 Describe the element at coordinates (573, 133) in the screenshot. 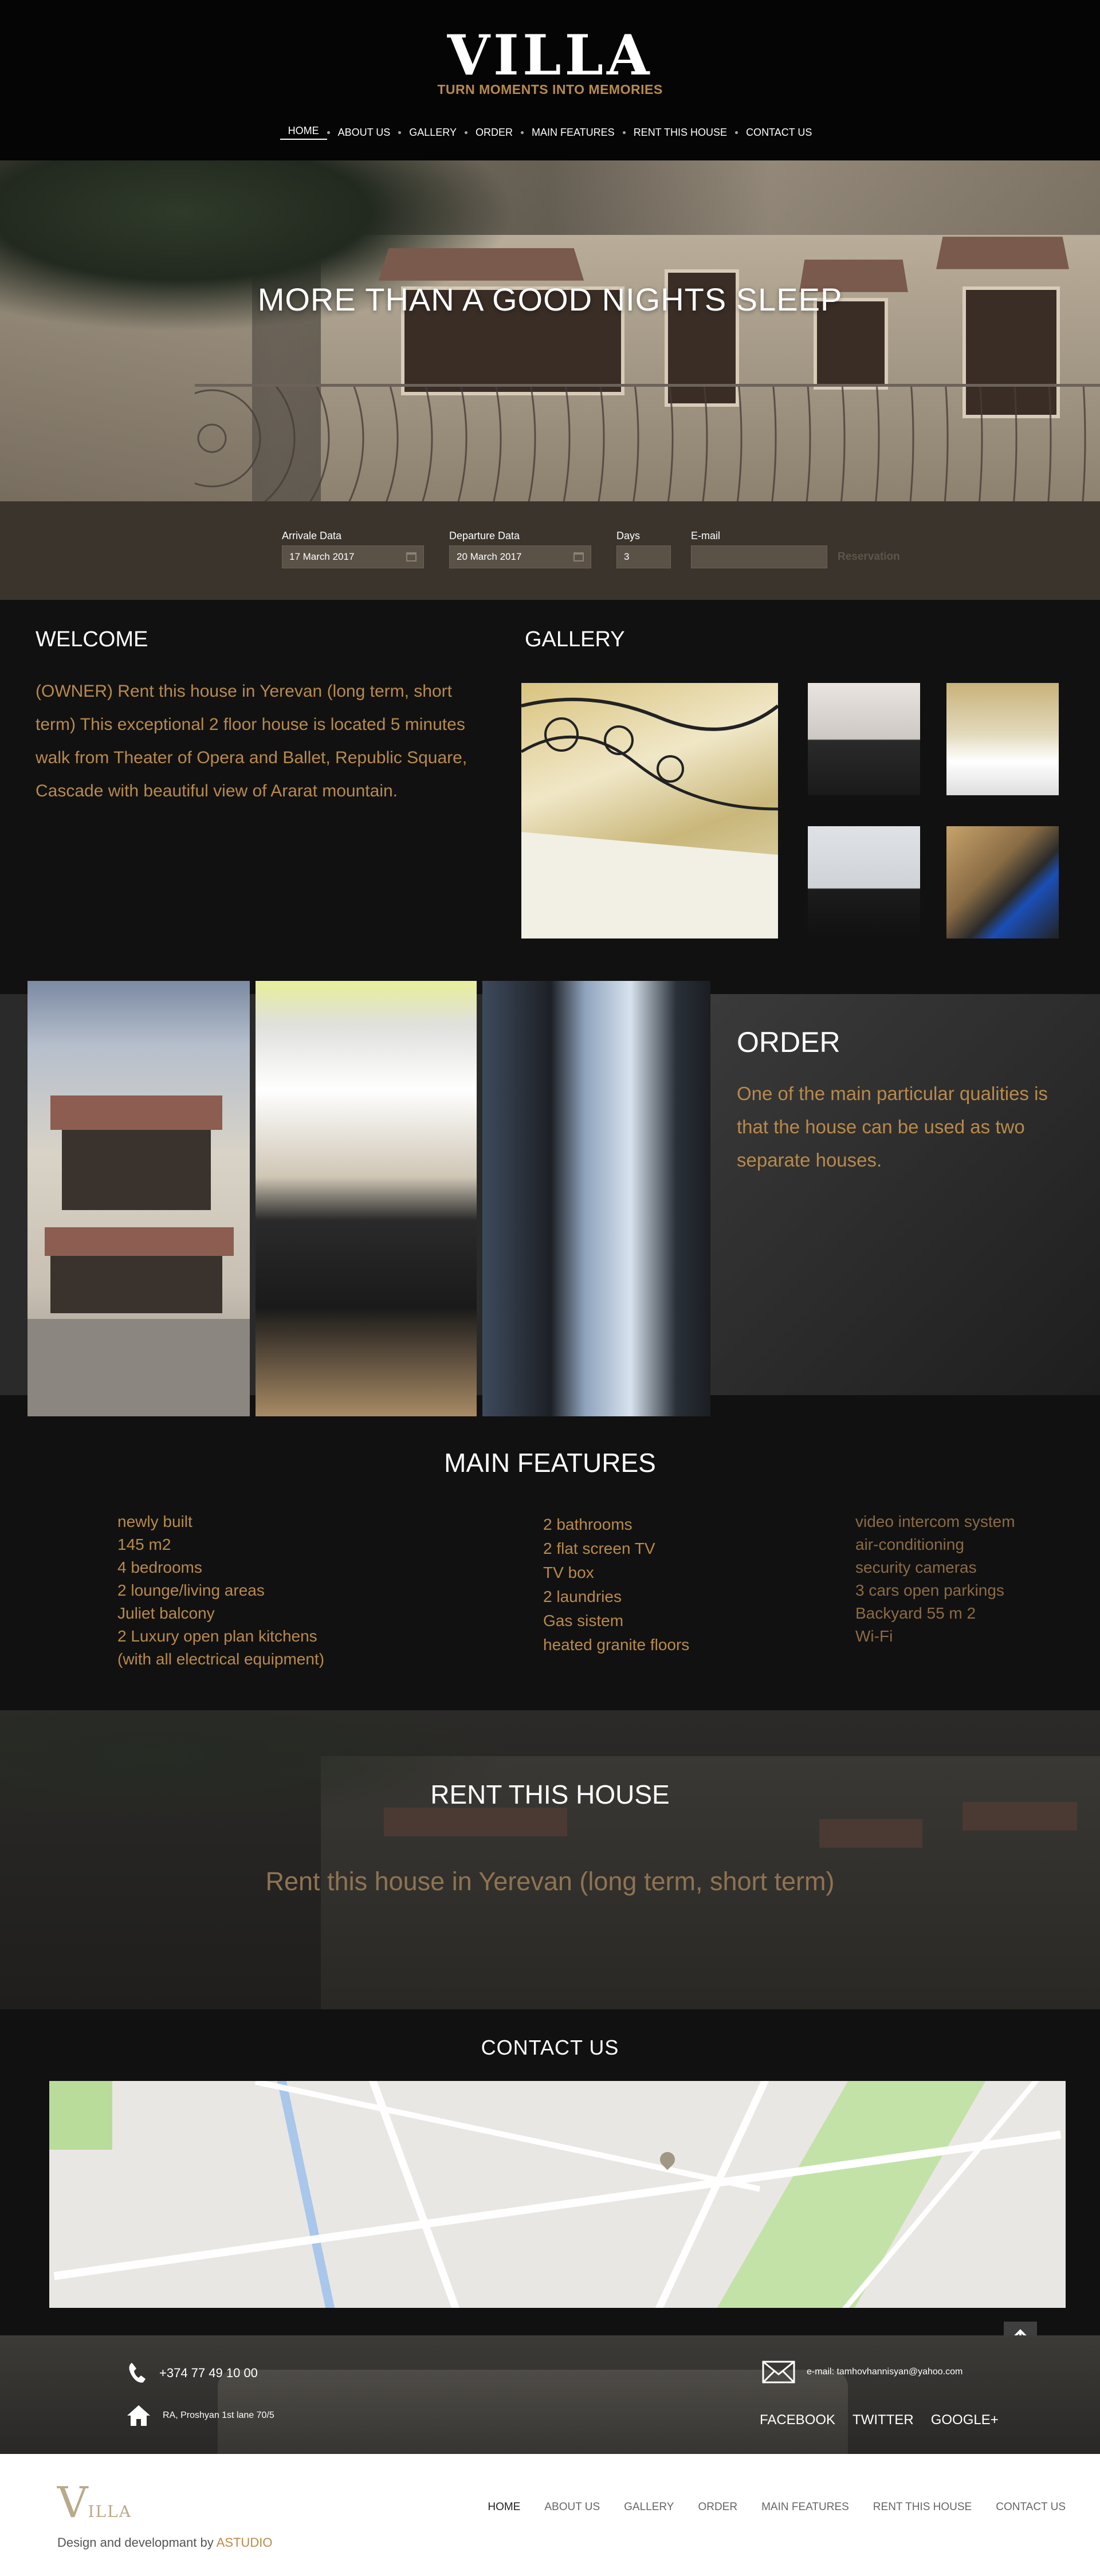

I see `nav-main-features: MAIN FEATURES` at that location.